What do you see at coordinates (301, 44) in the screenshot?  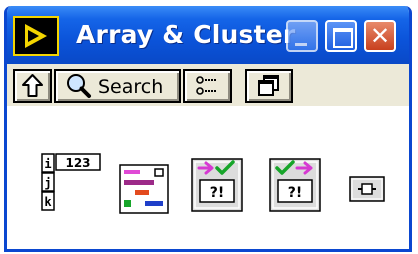 I see `minimize-icon` at bounding box center [301, 44].